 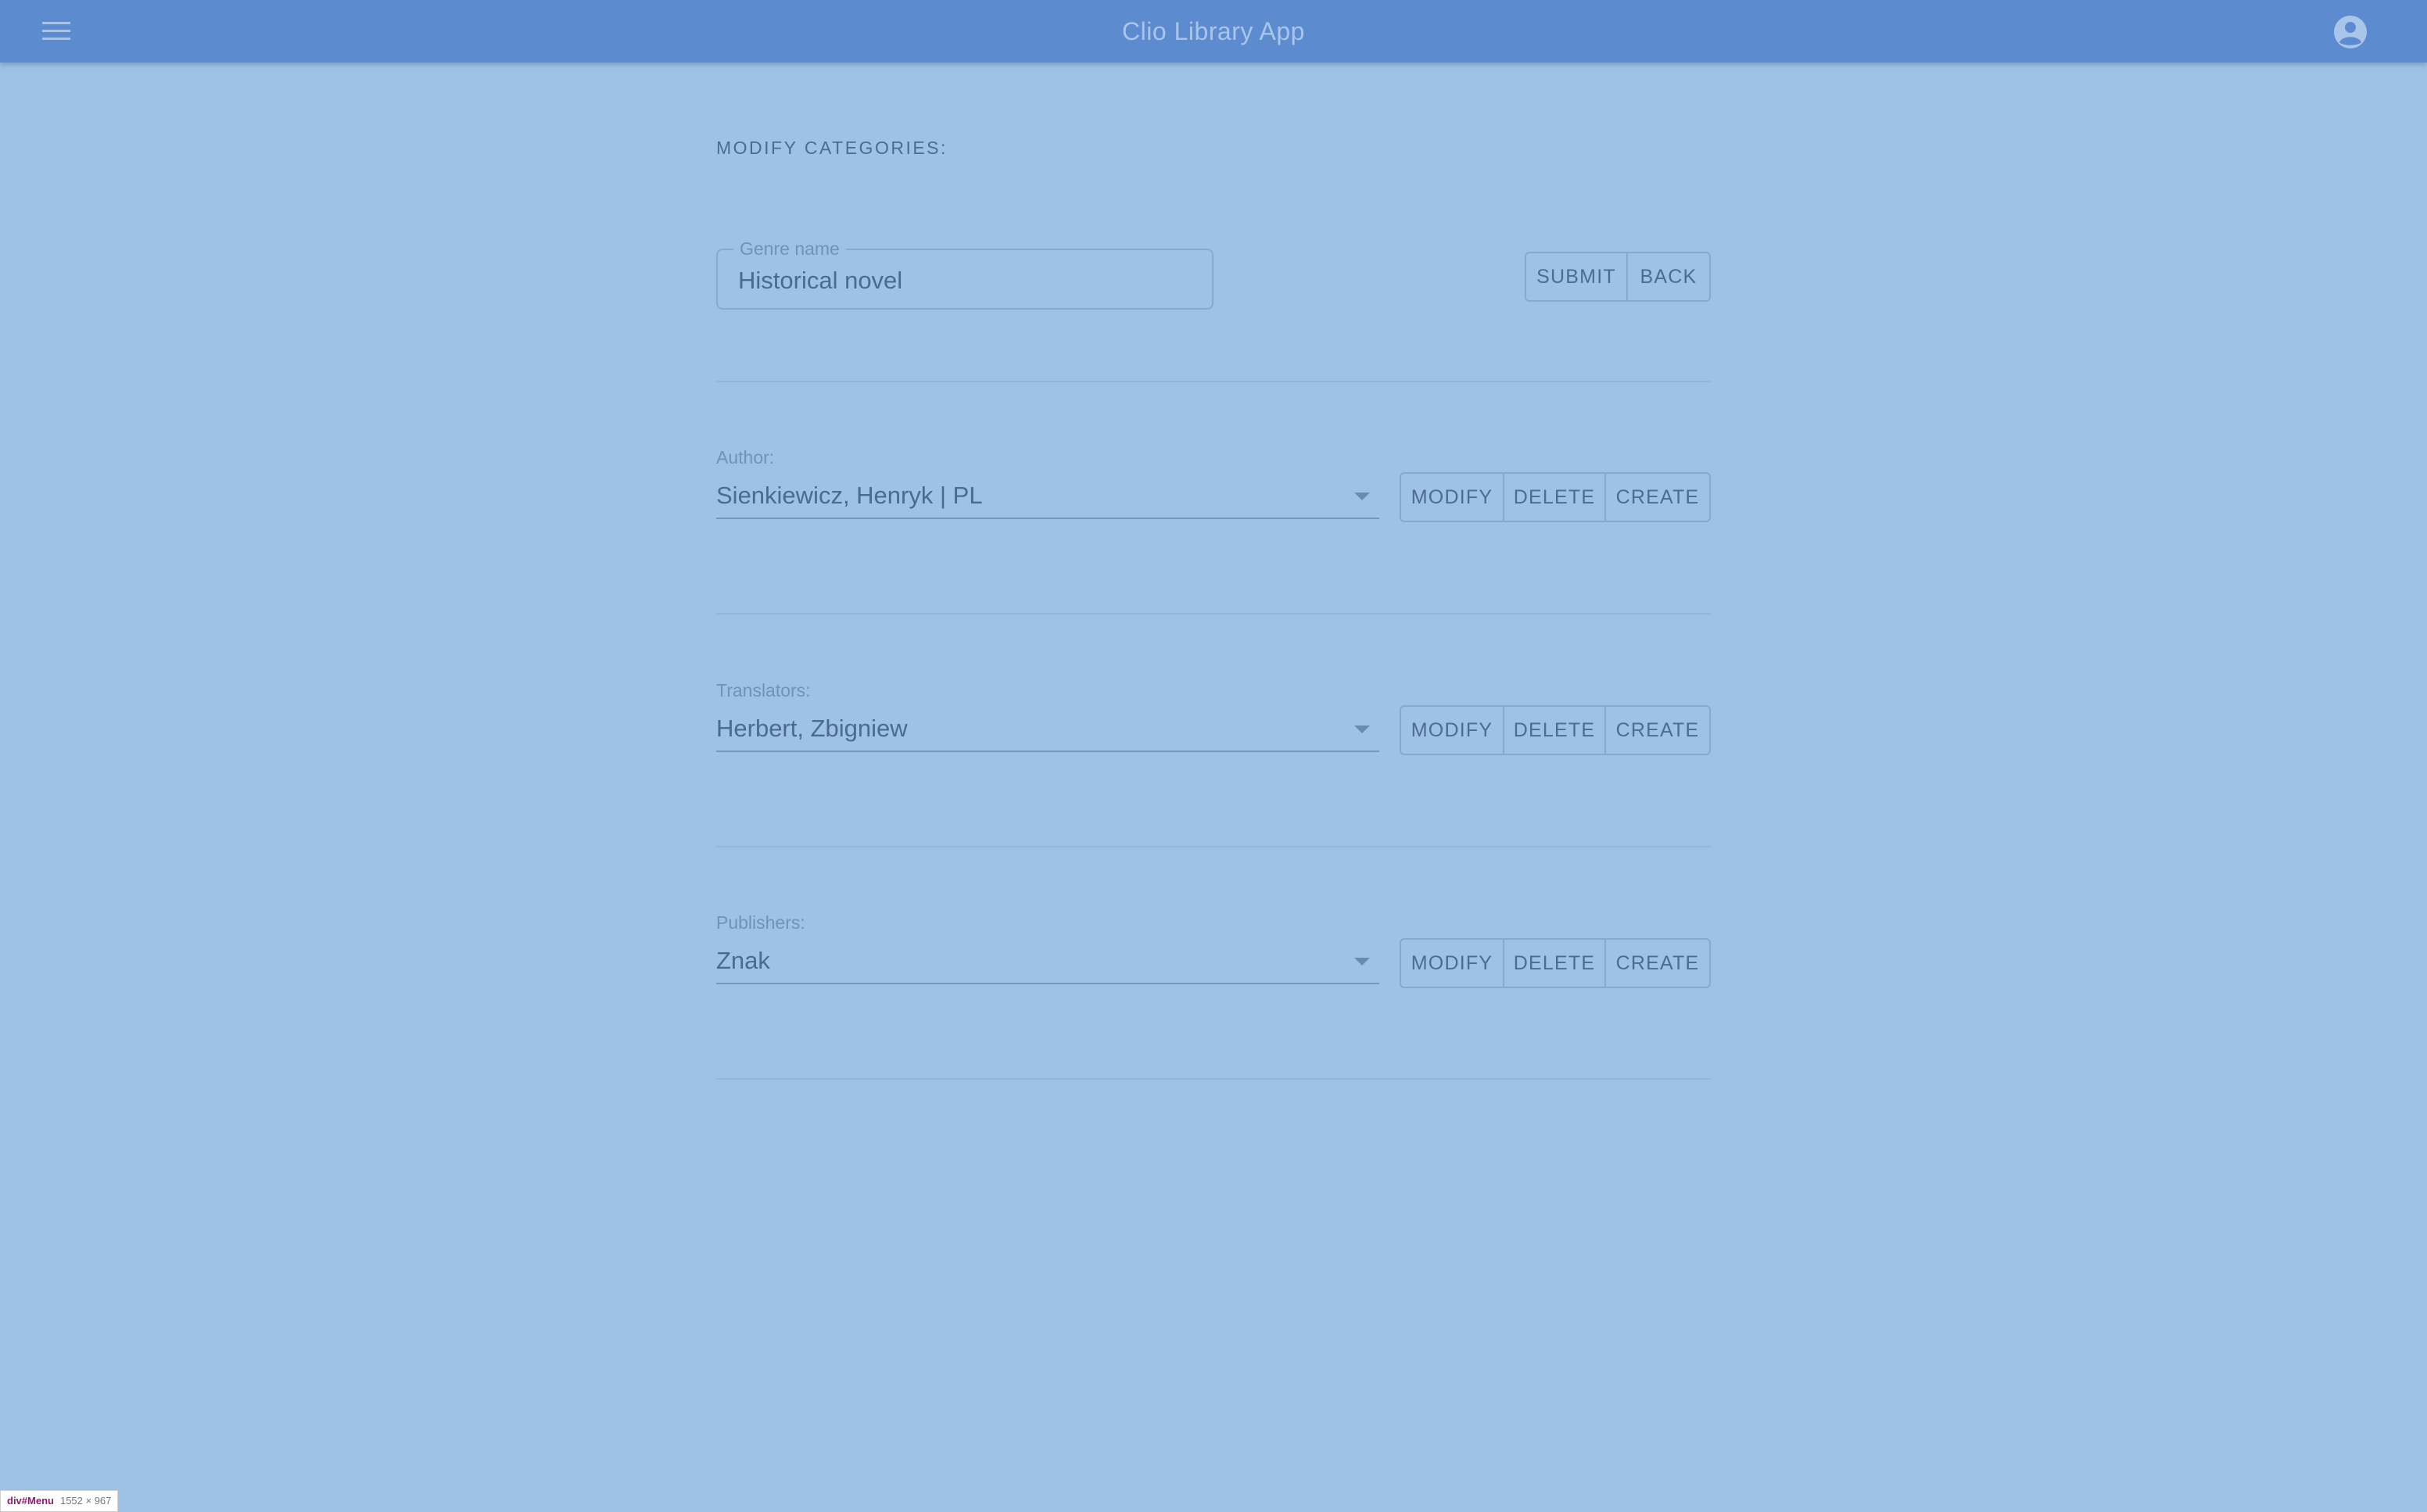 I want to click on genre-name-field: Genre name, so click(x=965, y=274).